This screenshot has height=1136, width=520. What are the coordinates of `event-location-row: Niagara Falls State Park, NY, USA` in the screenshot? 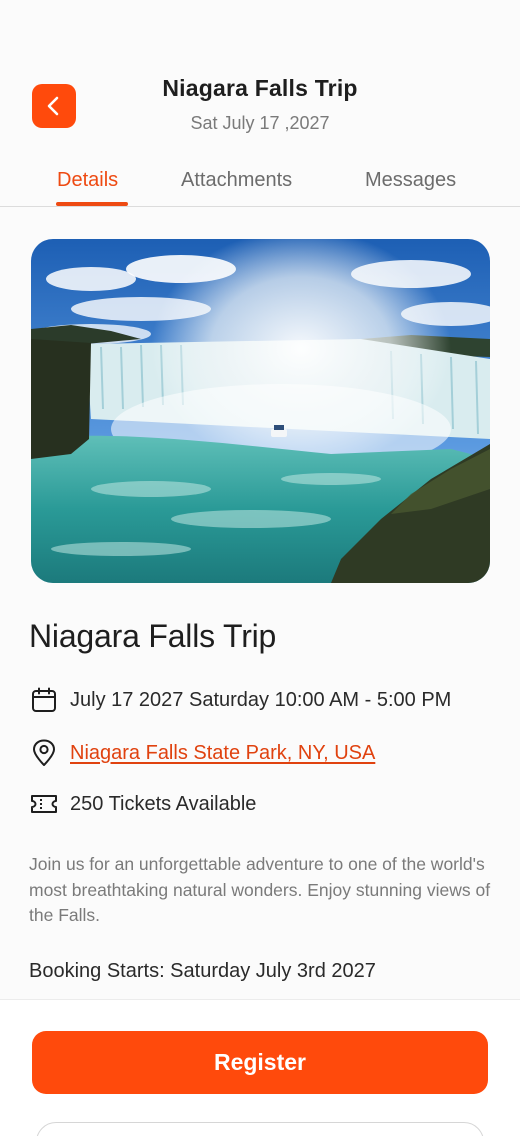 It's located at (202, 753).